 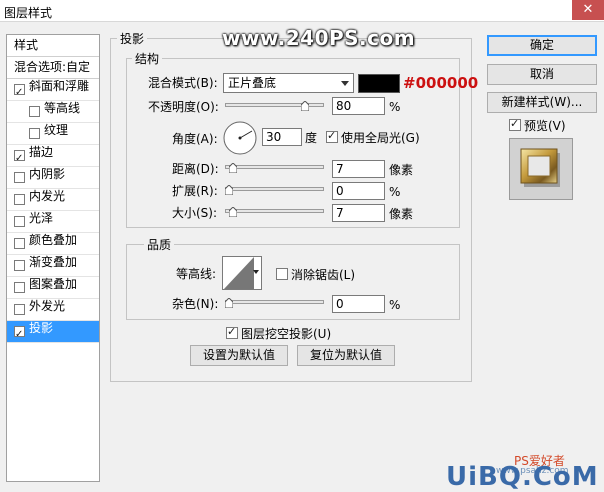 I want to click on style-item: 图案叠加, so click(x=53, y=288).